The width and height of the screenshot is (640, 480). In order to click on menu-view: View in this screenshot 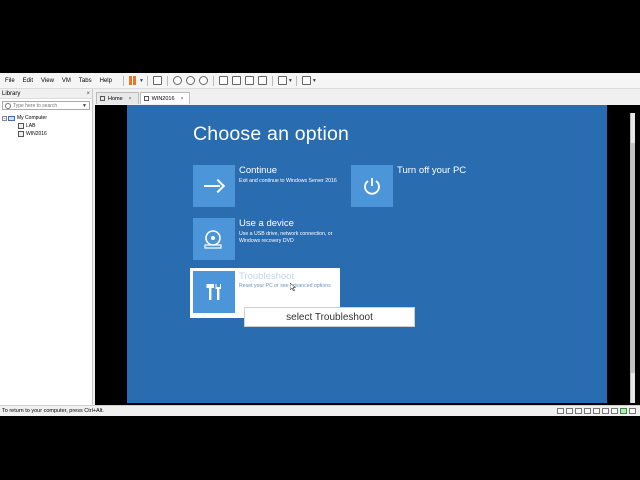, I will do `click(47, 81)`.